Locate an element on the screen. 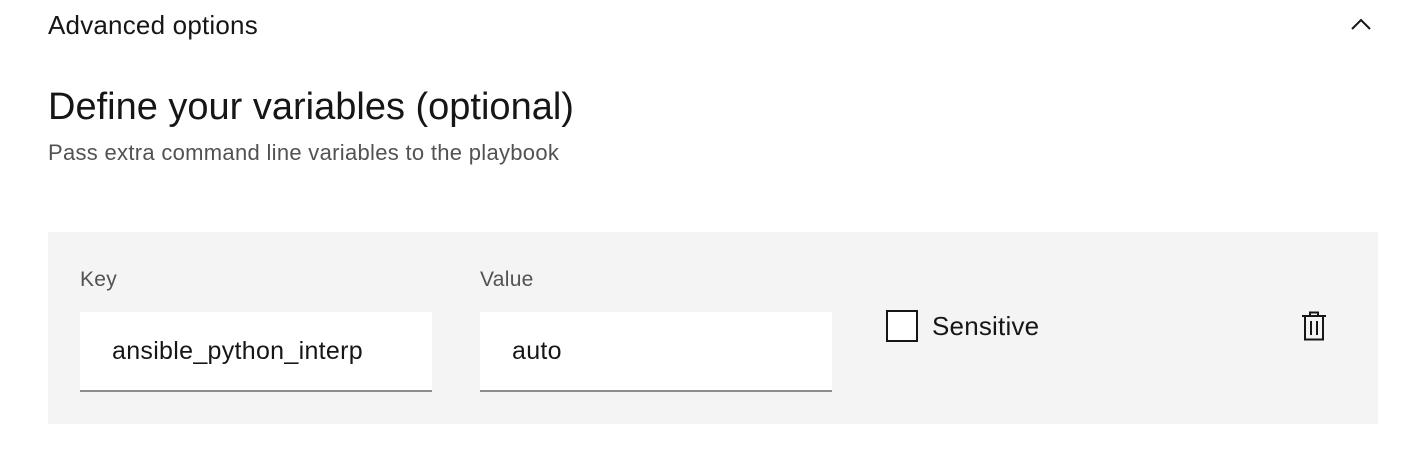 The image size is (1420, 454). delete-variable-button is located at coordinates (1314, 328).